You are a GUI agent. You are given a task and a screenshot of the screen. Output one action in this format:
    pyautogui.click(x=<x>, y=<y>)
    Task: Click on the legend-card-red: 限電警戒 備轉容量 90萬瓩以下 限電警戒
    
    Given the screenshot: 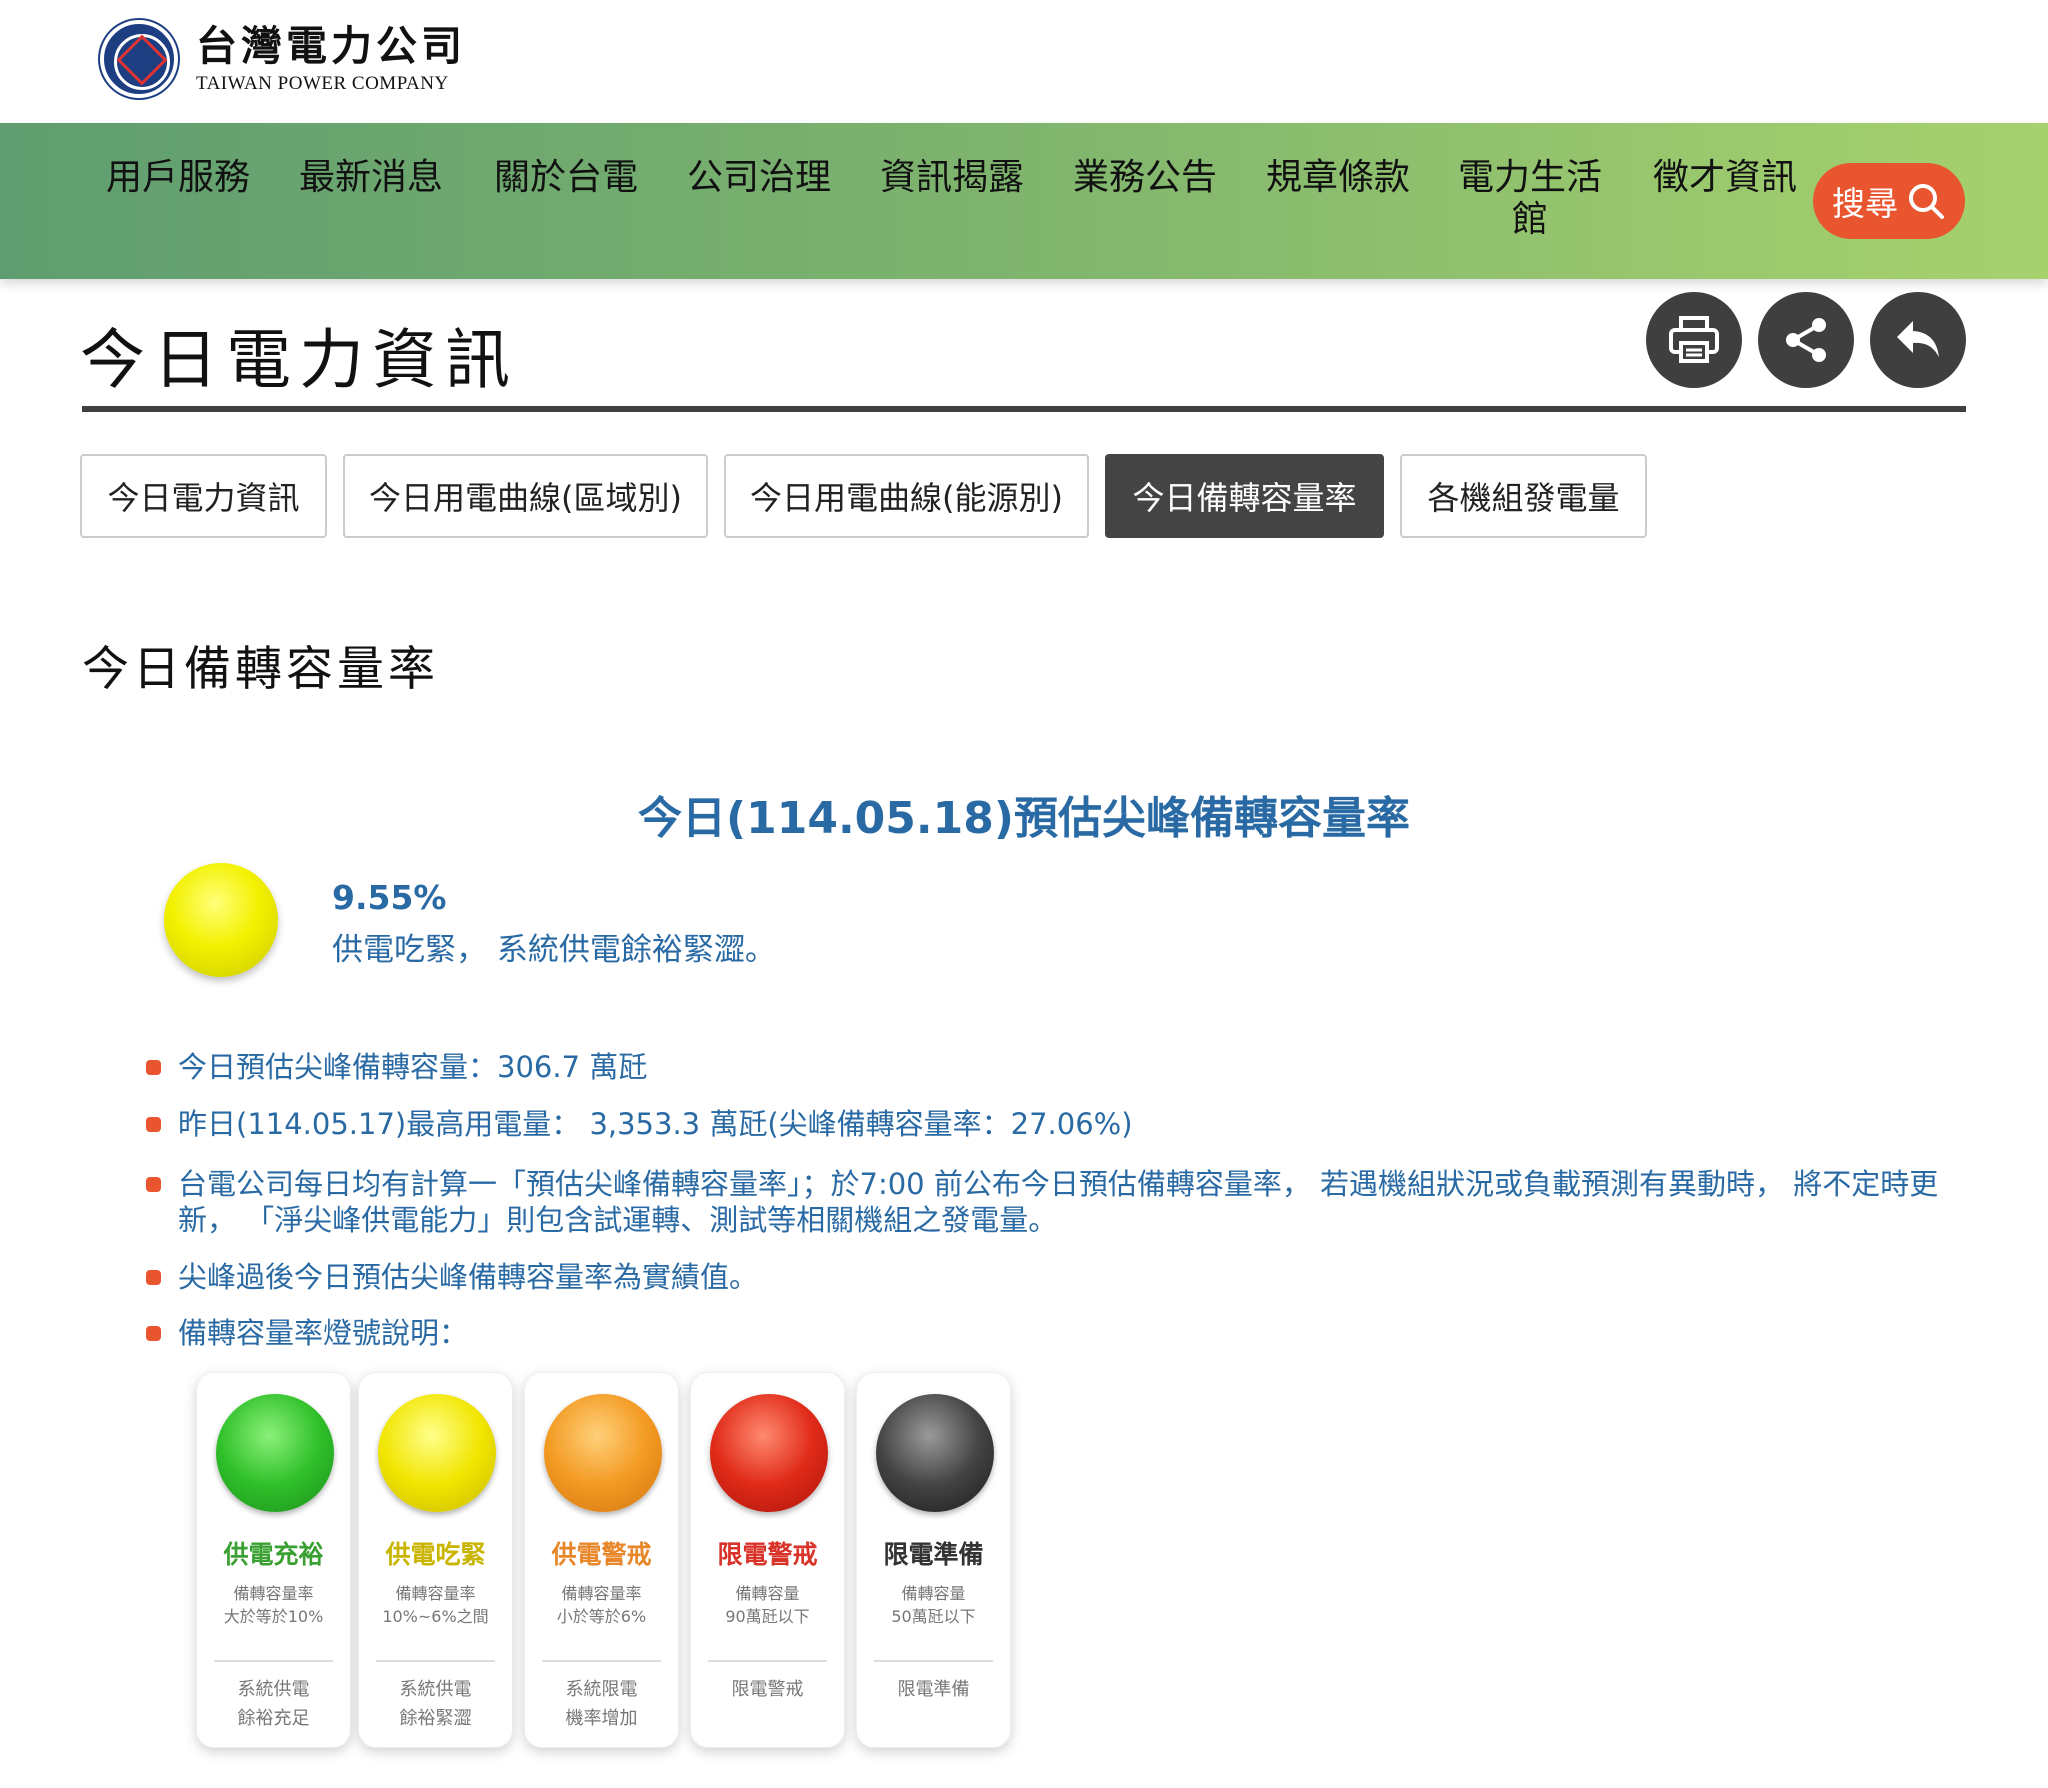 What is the action you would take?
    pyautogui.click(x=767, y=1560)
    